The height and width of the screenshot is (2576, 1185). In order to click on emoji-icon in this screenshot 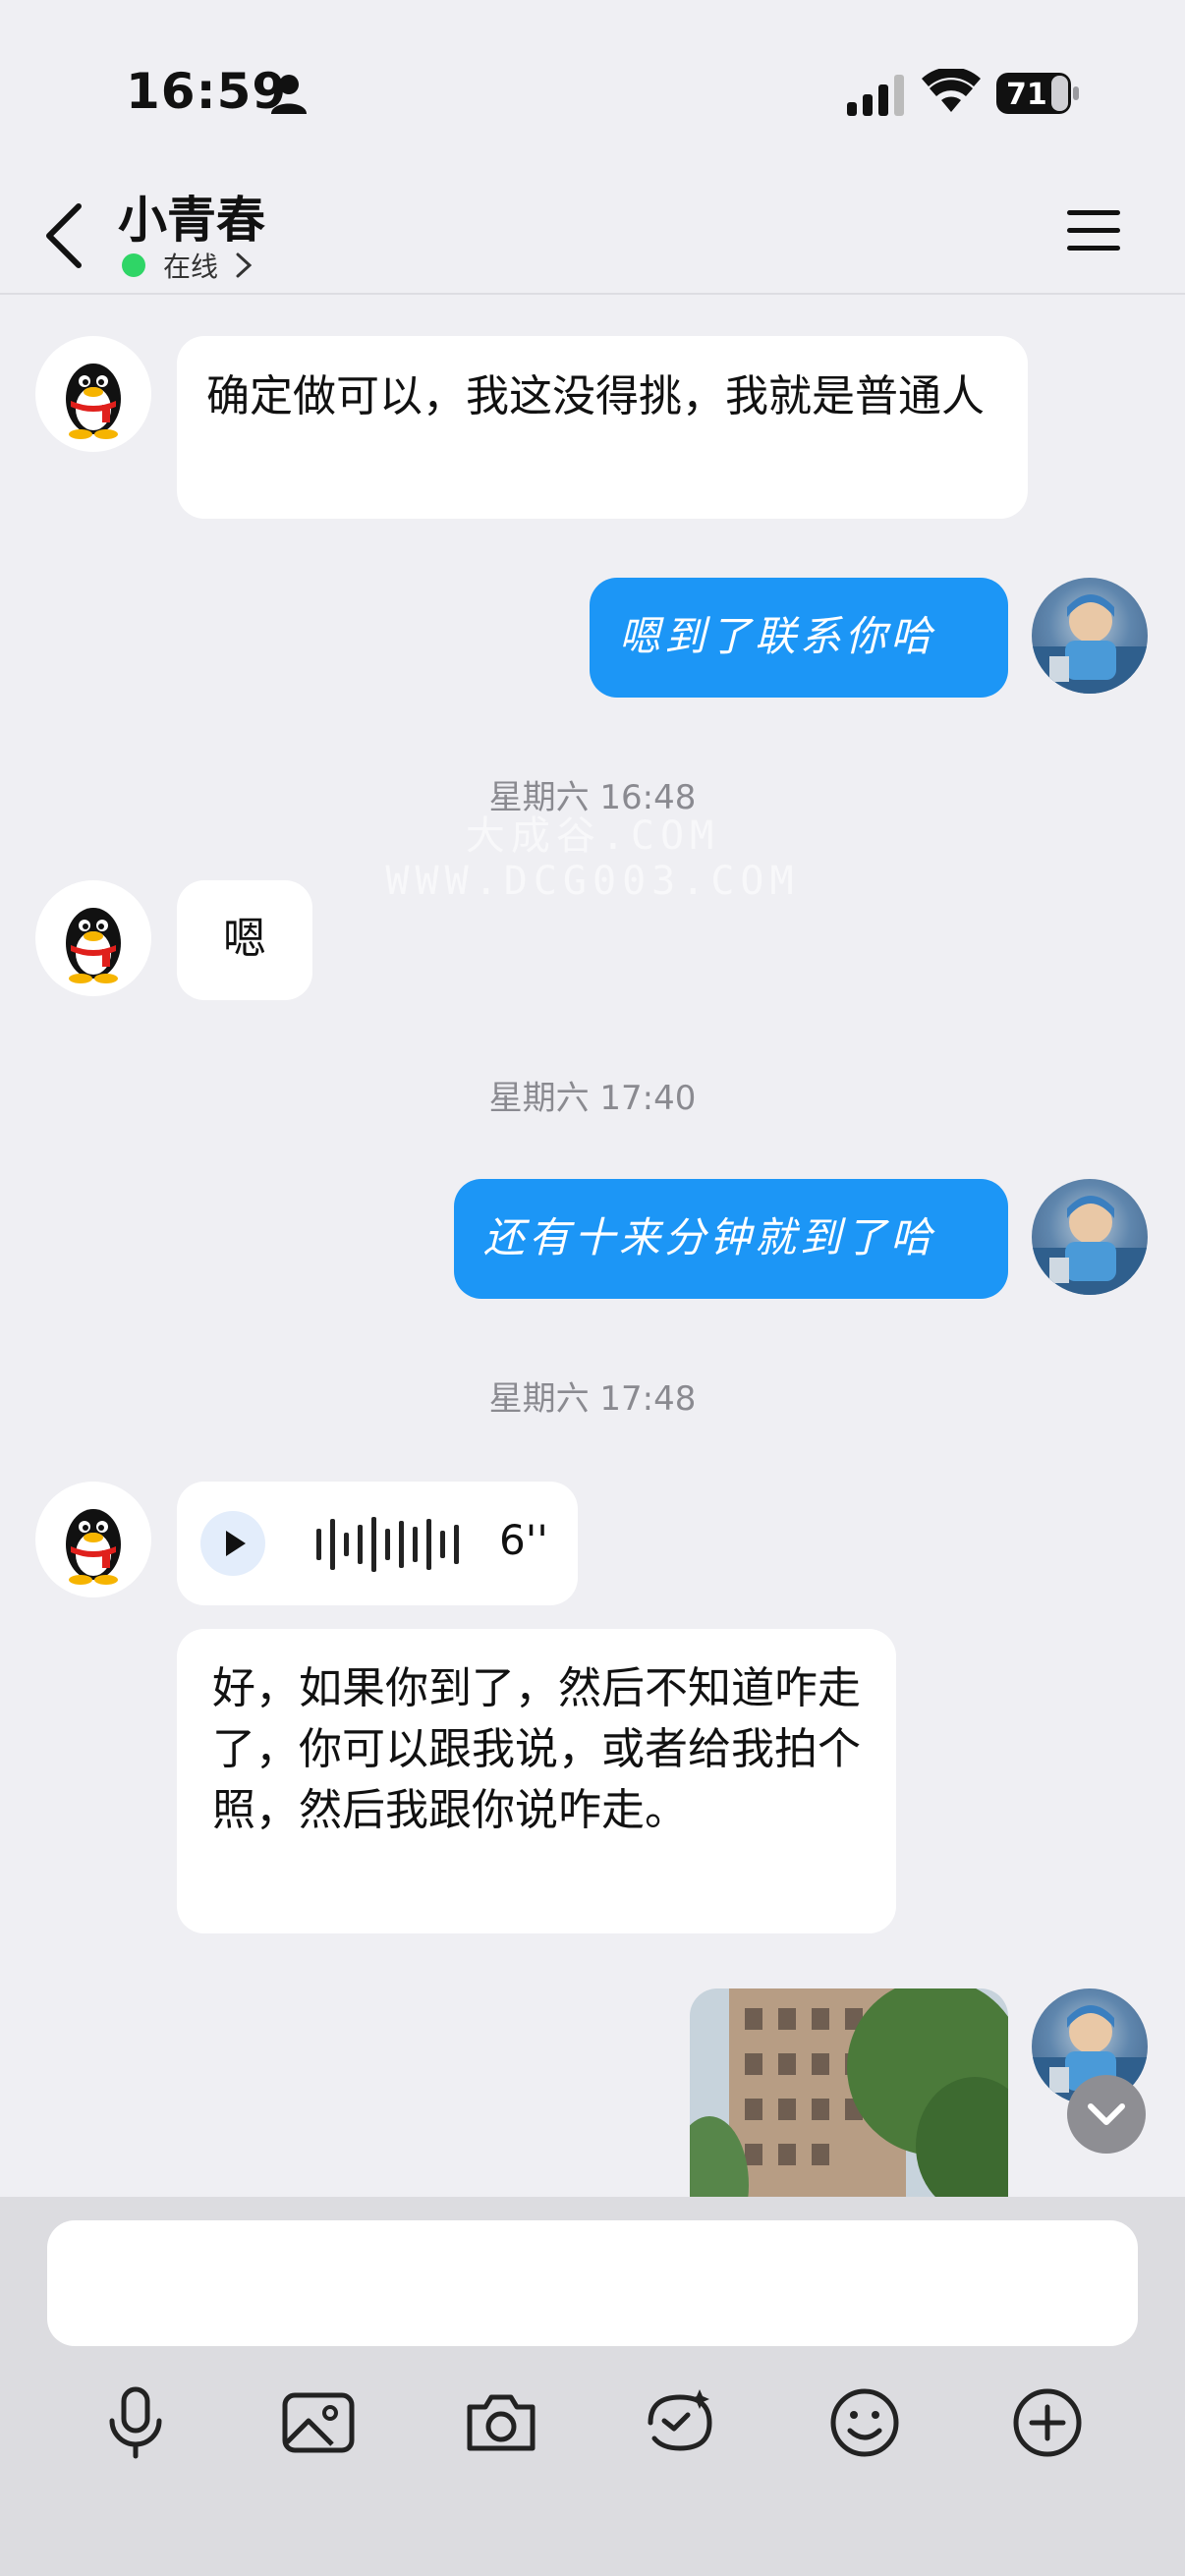, I will do `click(865, 2422)`.